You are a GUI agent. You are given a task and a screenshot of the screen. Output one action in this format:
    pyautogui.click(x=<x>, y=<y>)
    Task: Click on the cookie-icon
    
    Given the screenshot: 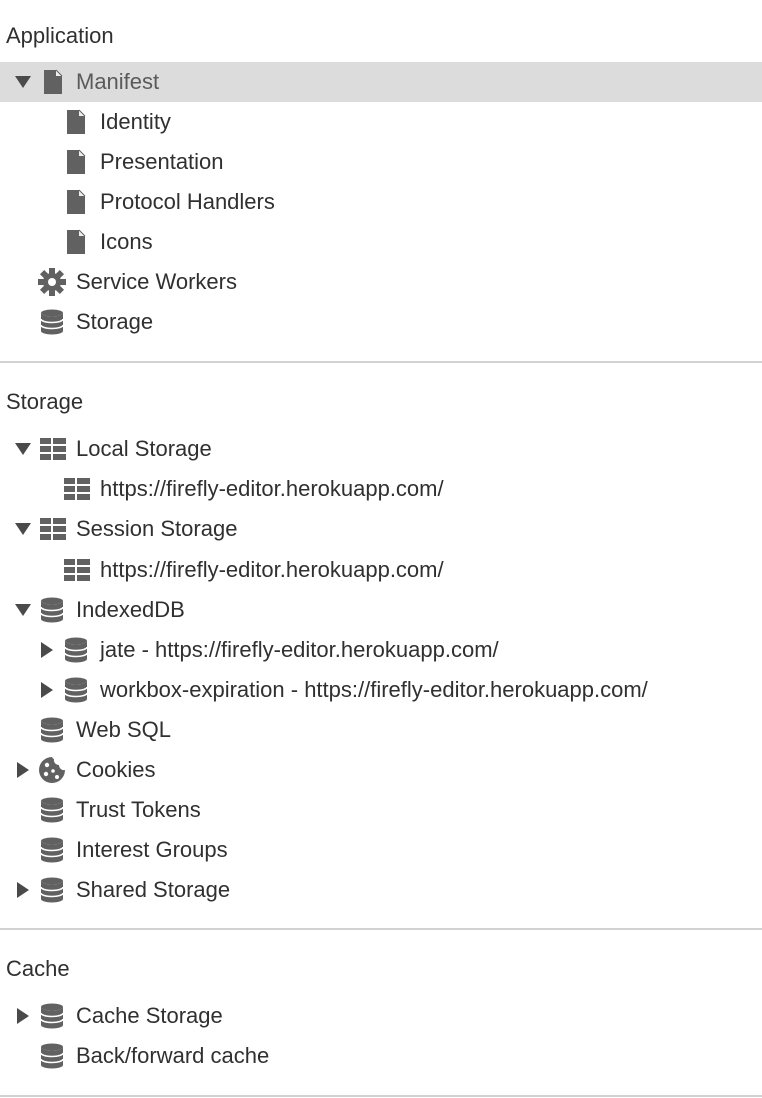 What is the action you would take?
    pyautogui.click(x=52, y=770)
    